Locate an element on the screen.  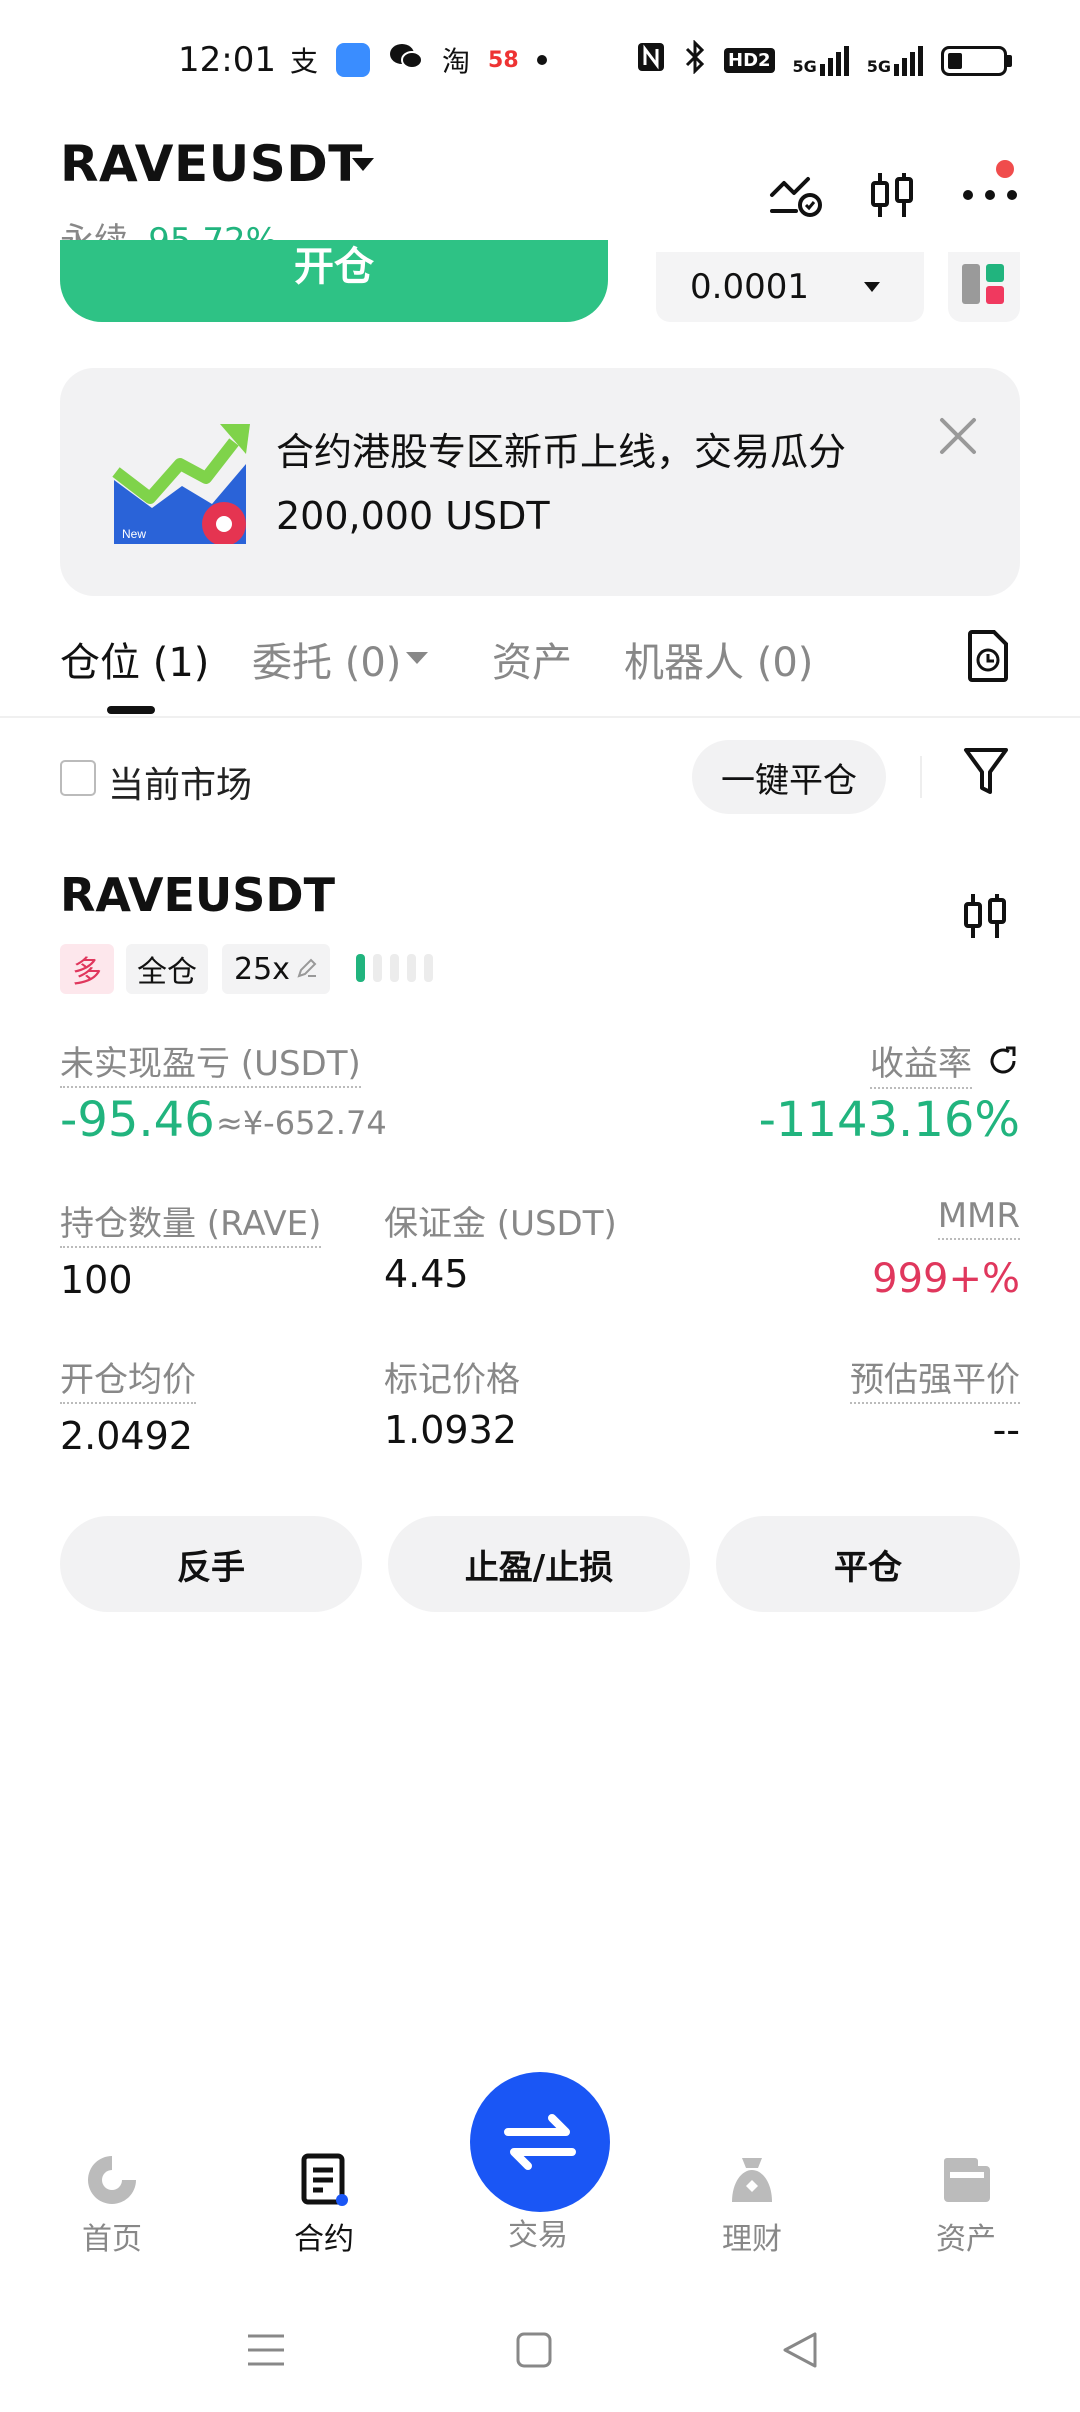
pair-title: RAVEUSDT is located at coordinates (211, 164).